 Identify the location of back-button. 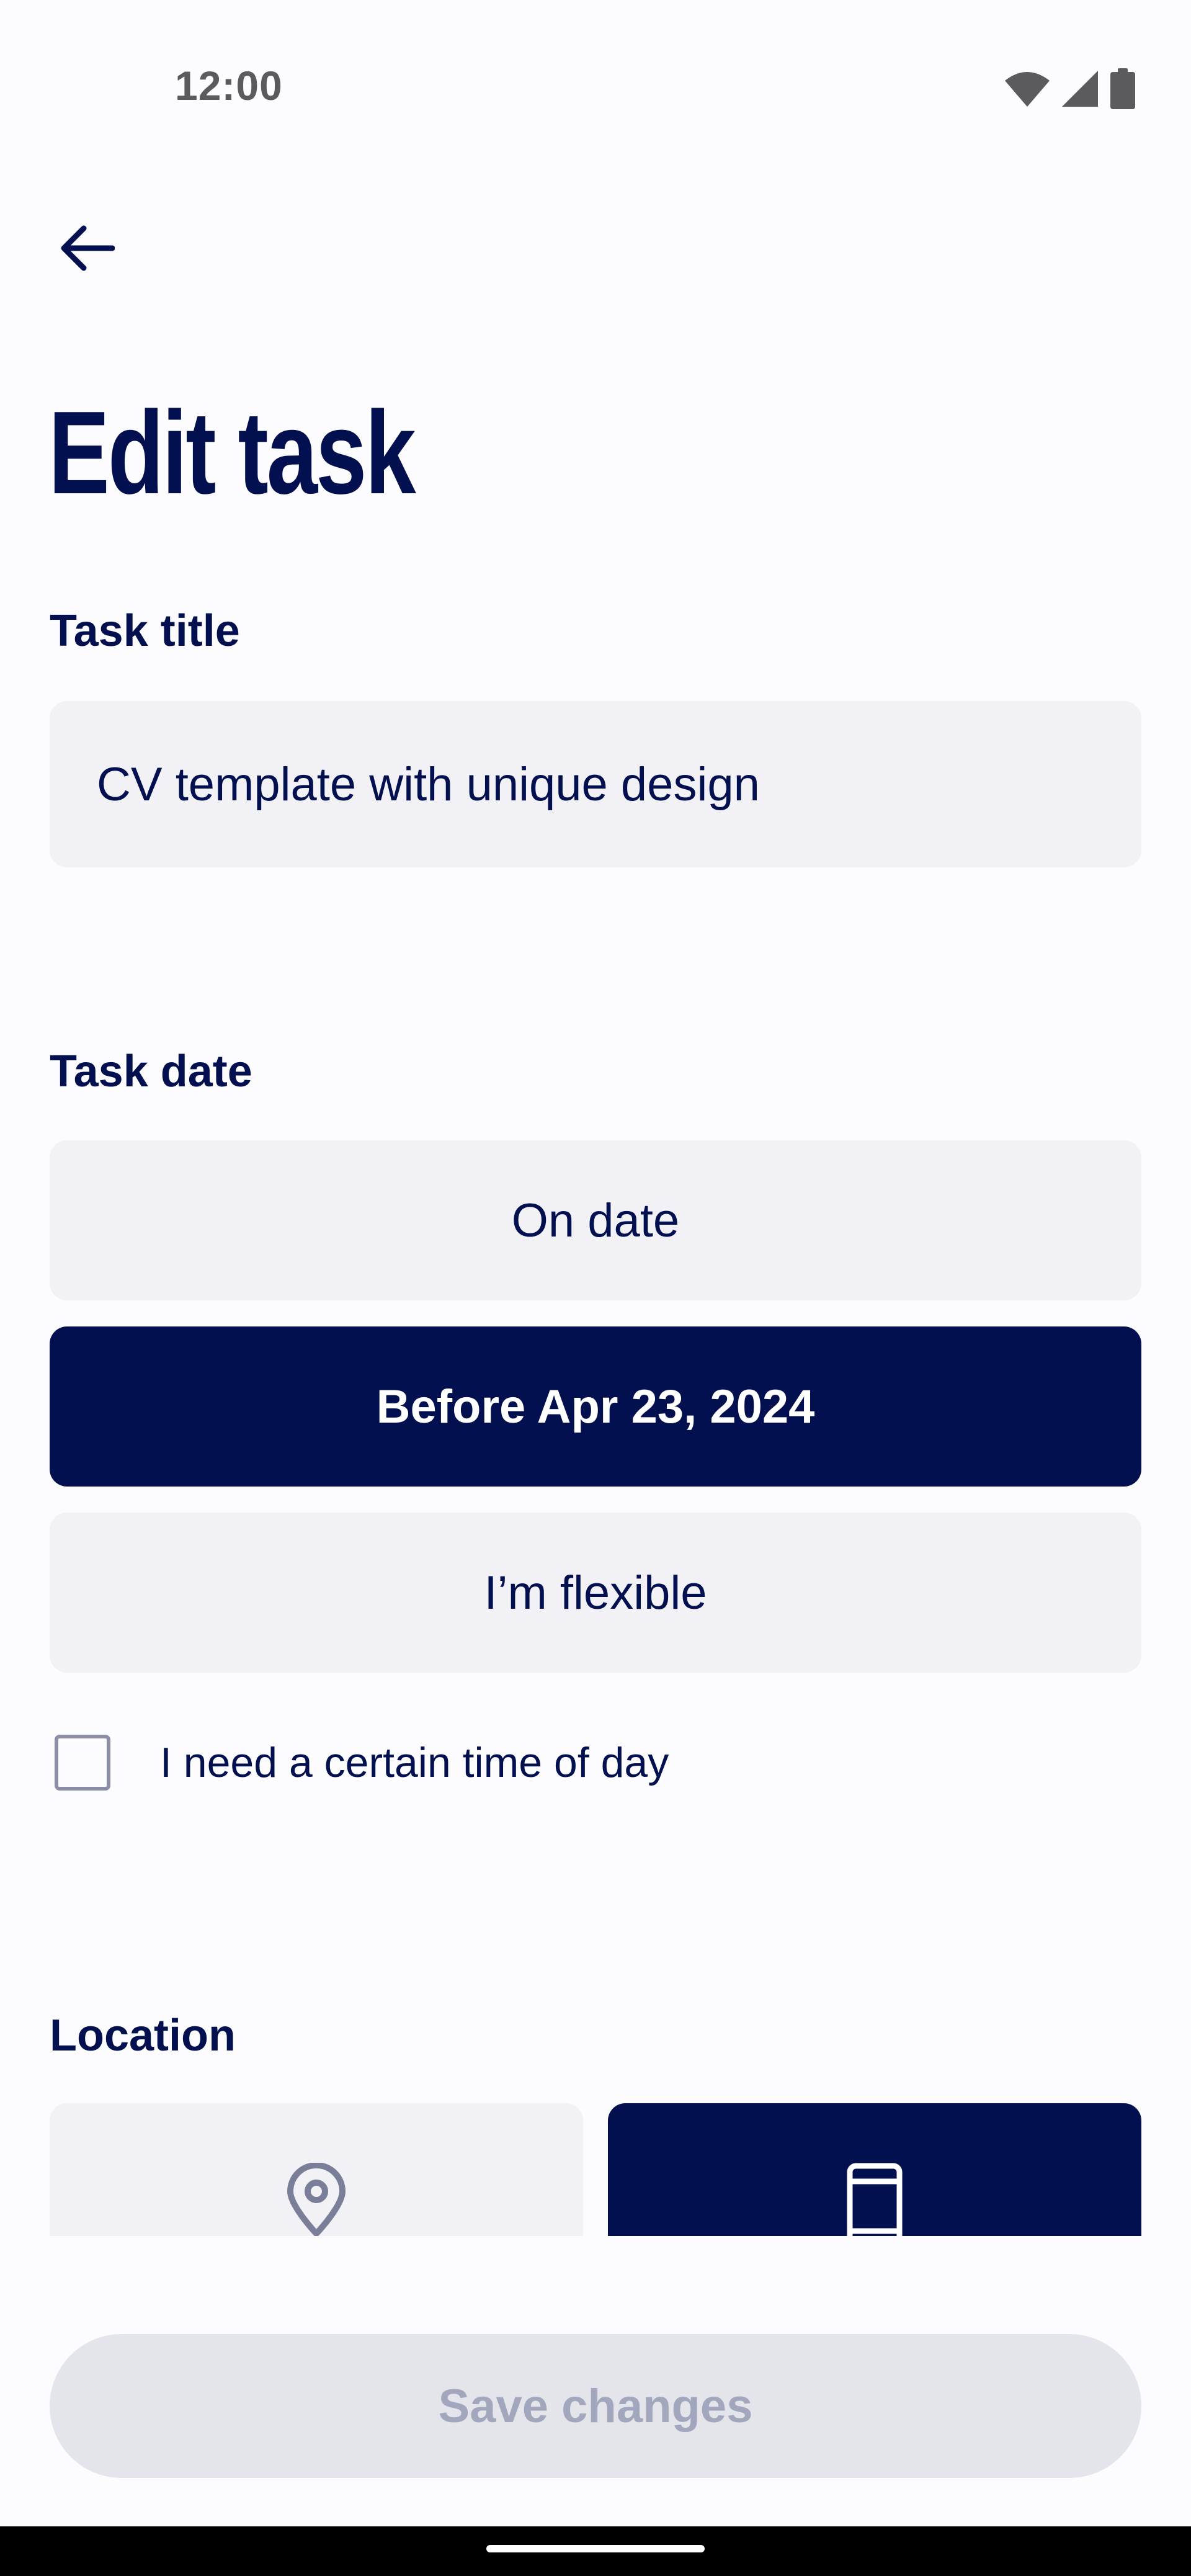
(87, 248).